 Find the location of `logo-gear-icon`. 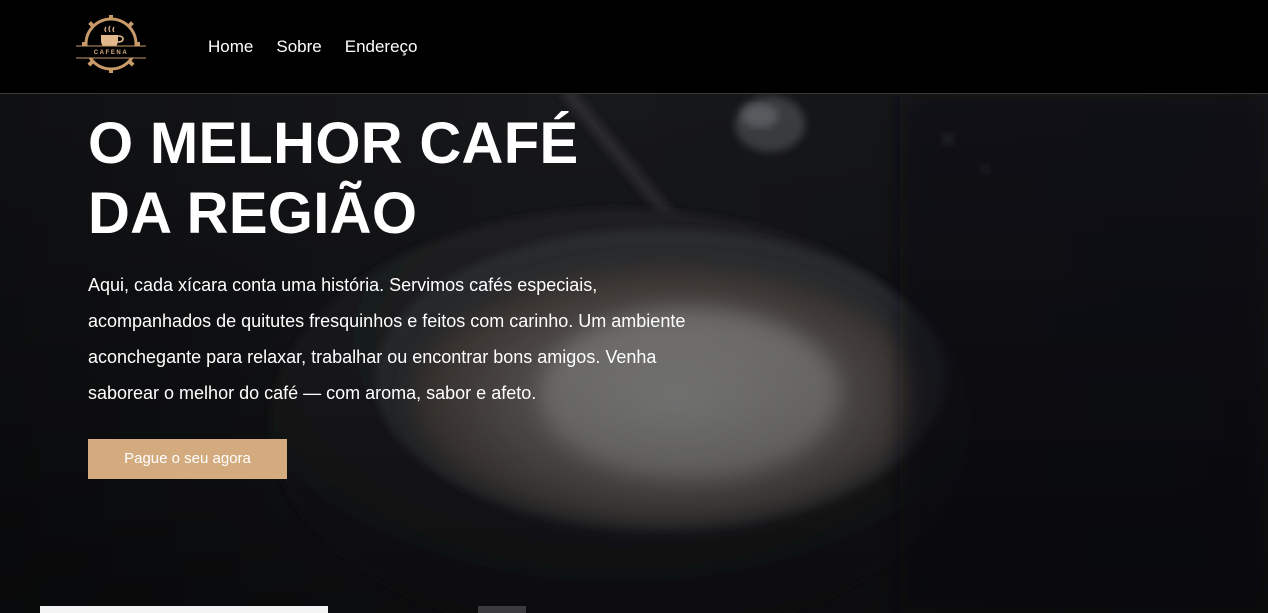

logo-gear-icon is located at coordinates (111, 44).